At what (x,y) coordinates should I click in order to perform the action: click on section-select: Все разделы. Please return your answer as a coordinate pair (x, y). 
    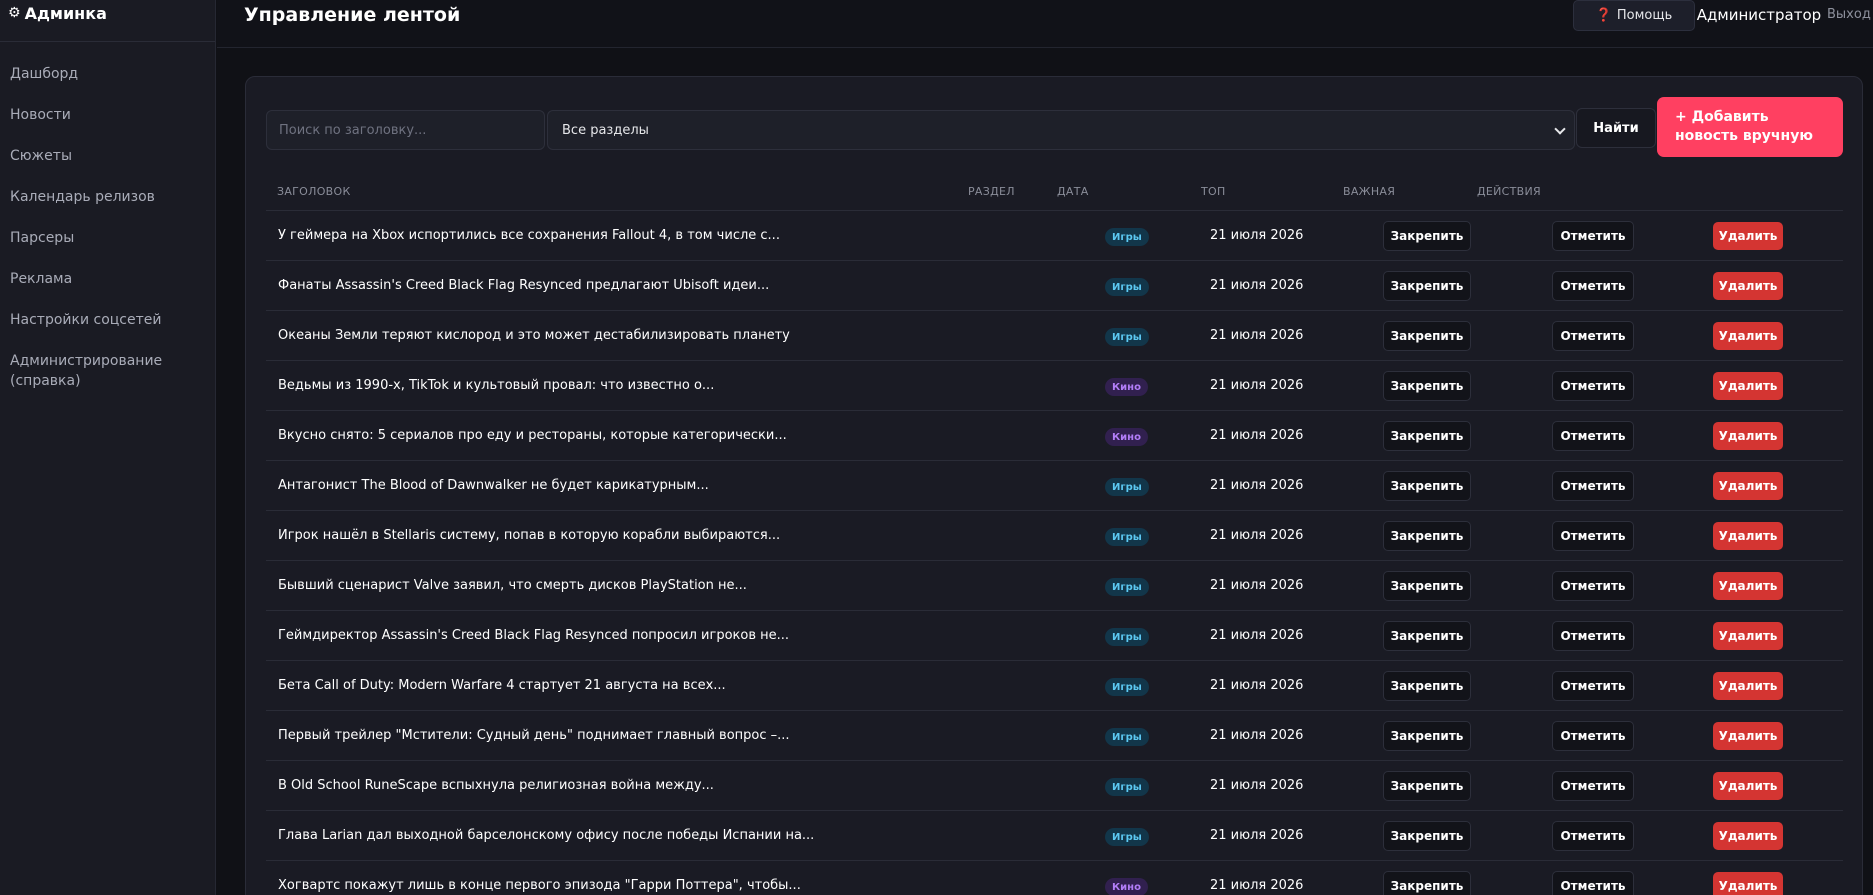
    Looking at the image, I should click on (1061, 130).